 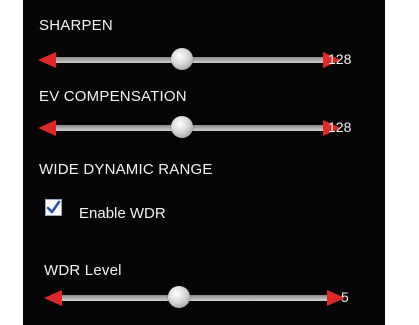 What do you see at coordinates (340, 127) in the screenshot?
I see `ev-compensation-value: 128` at bounding box center [340, 127].